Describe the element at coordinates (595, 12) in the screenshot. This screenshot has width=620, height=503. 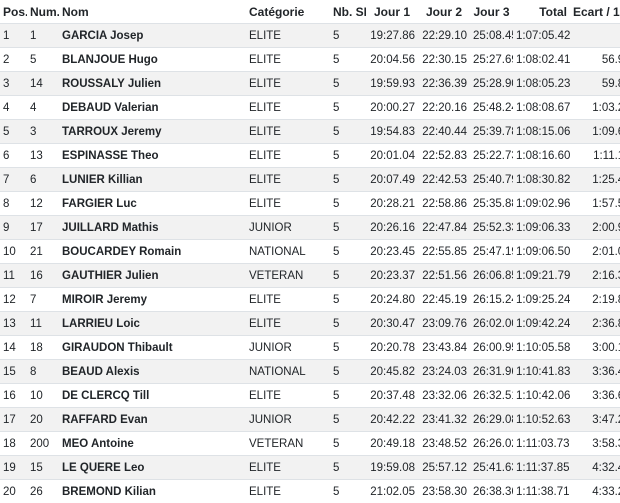
I see `column-header-ecart: Ecart / 1er I` at that location.